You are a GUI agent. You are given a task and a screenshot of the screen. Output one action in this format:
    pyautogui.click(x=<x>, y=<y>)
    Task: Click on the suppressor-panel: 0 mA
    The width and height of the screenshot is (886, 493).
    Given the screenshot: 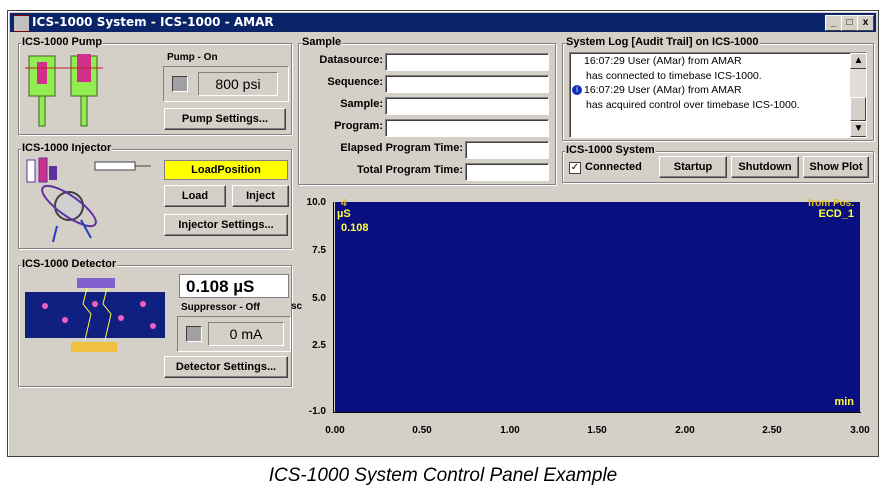 What is the action you would take?
    pyautogui.click(x=234, y=334)
    